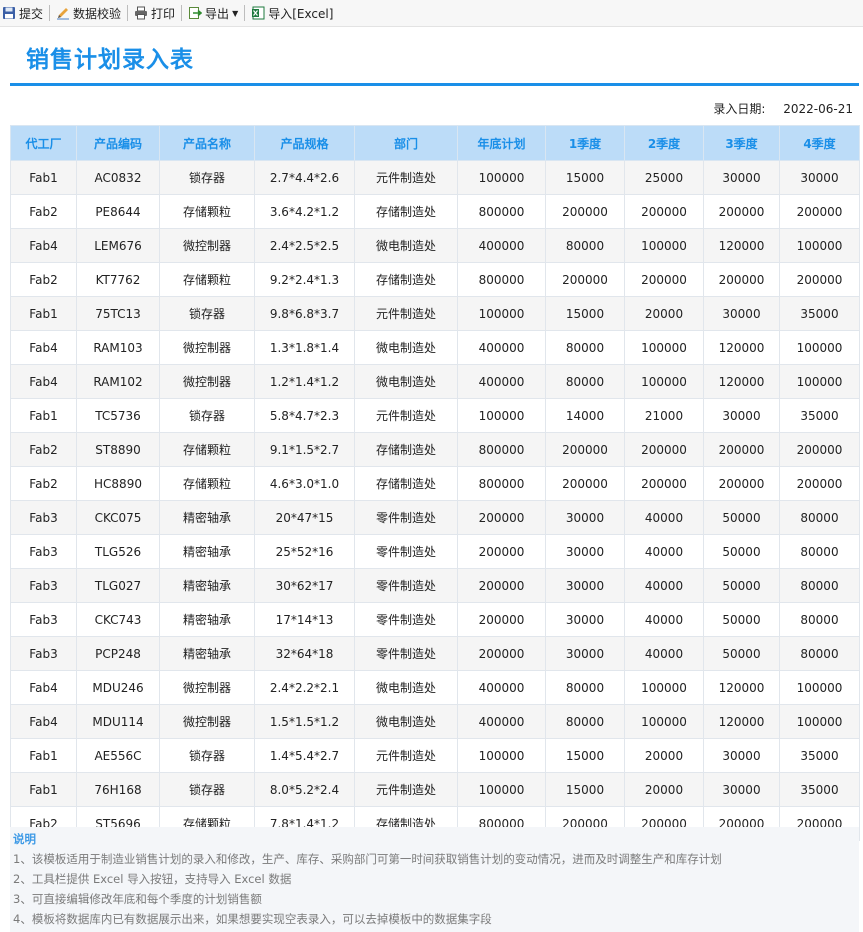 The image size is (863, 932). Describe the element at coordinates (235, 13) in the screenshot. I see `chevron-down-icon: ▼` at that location.